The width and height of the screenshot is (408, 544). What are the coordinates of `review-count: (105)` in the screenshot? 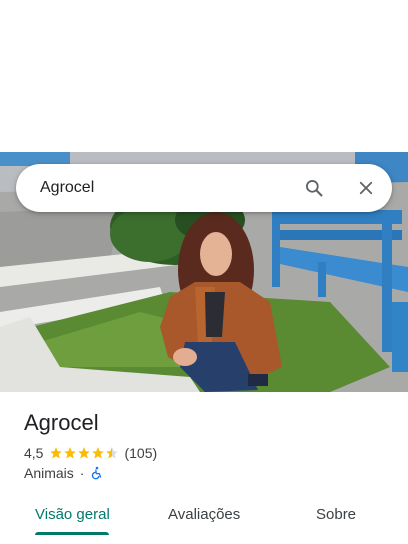 It's located at (140, 453).